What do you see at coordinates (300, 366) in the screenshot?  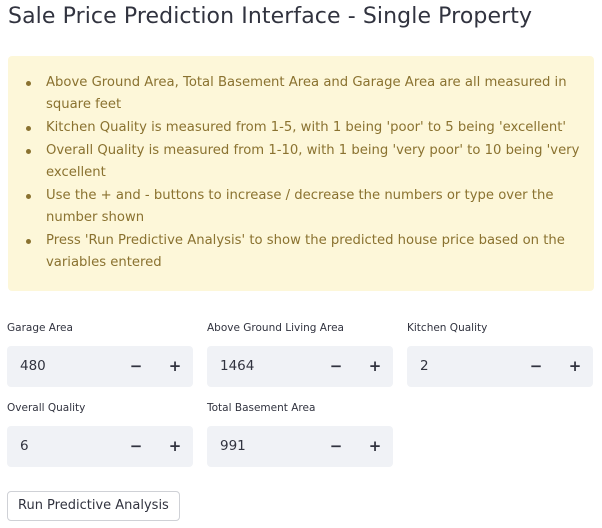 I see `above-ground-living-area-stepper: 1464 − +` at bounding box center [300, 366].